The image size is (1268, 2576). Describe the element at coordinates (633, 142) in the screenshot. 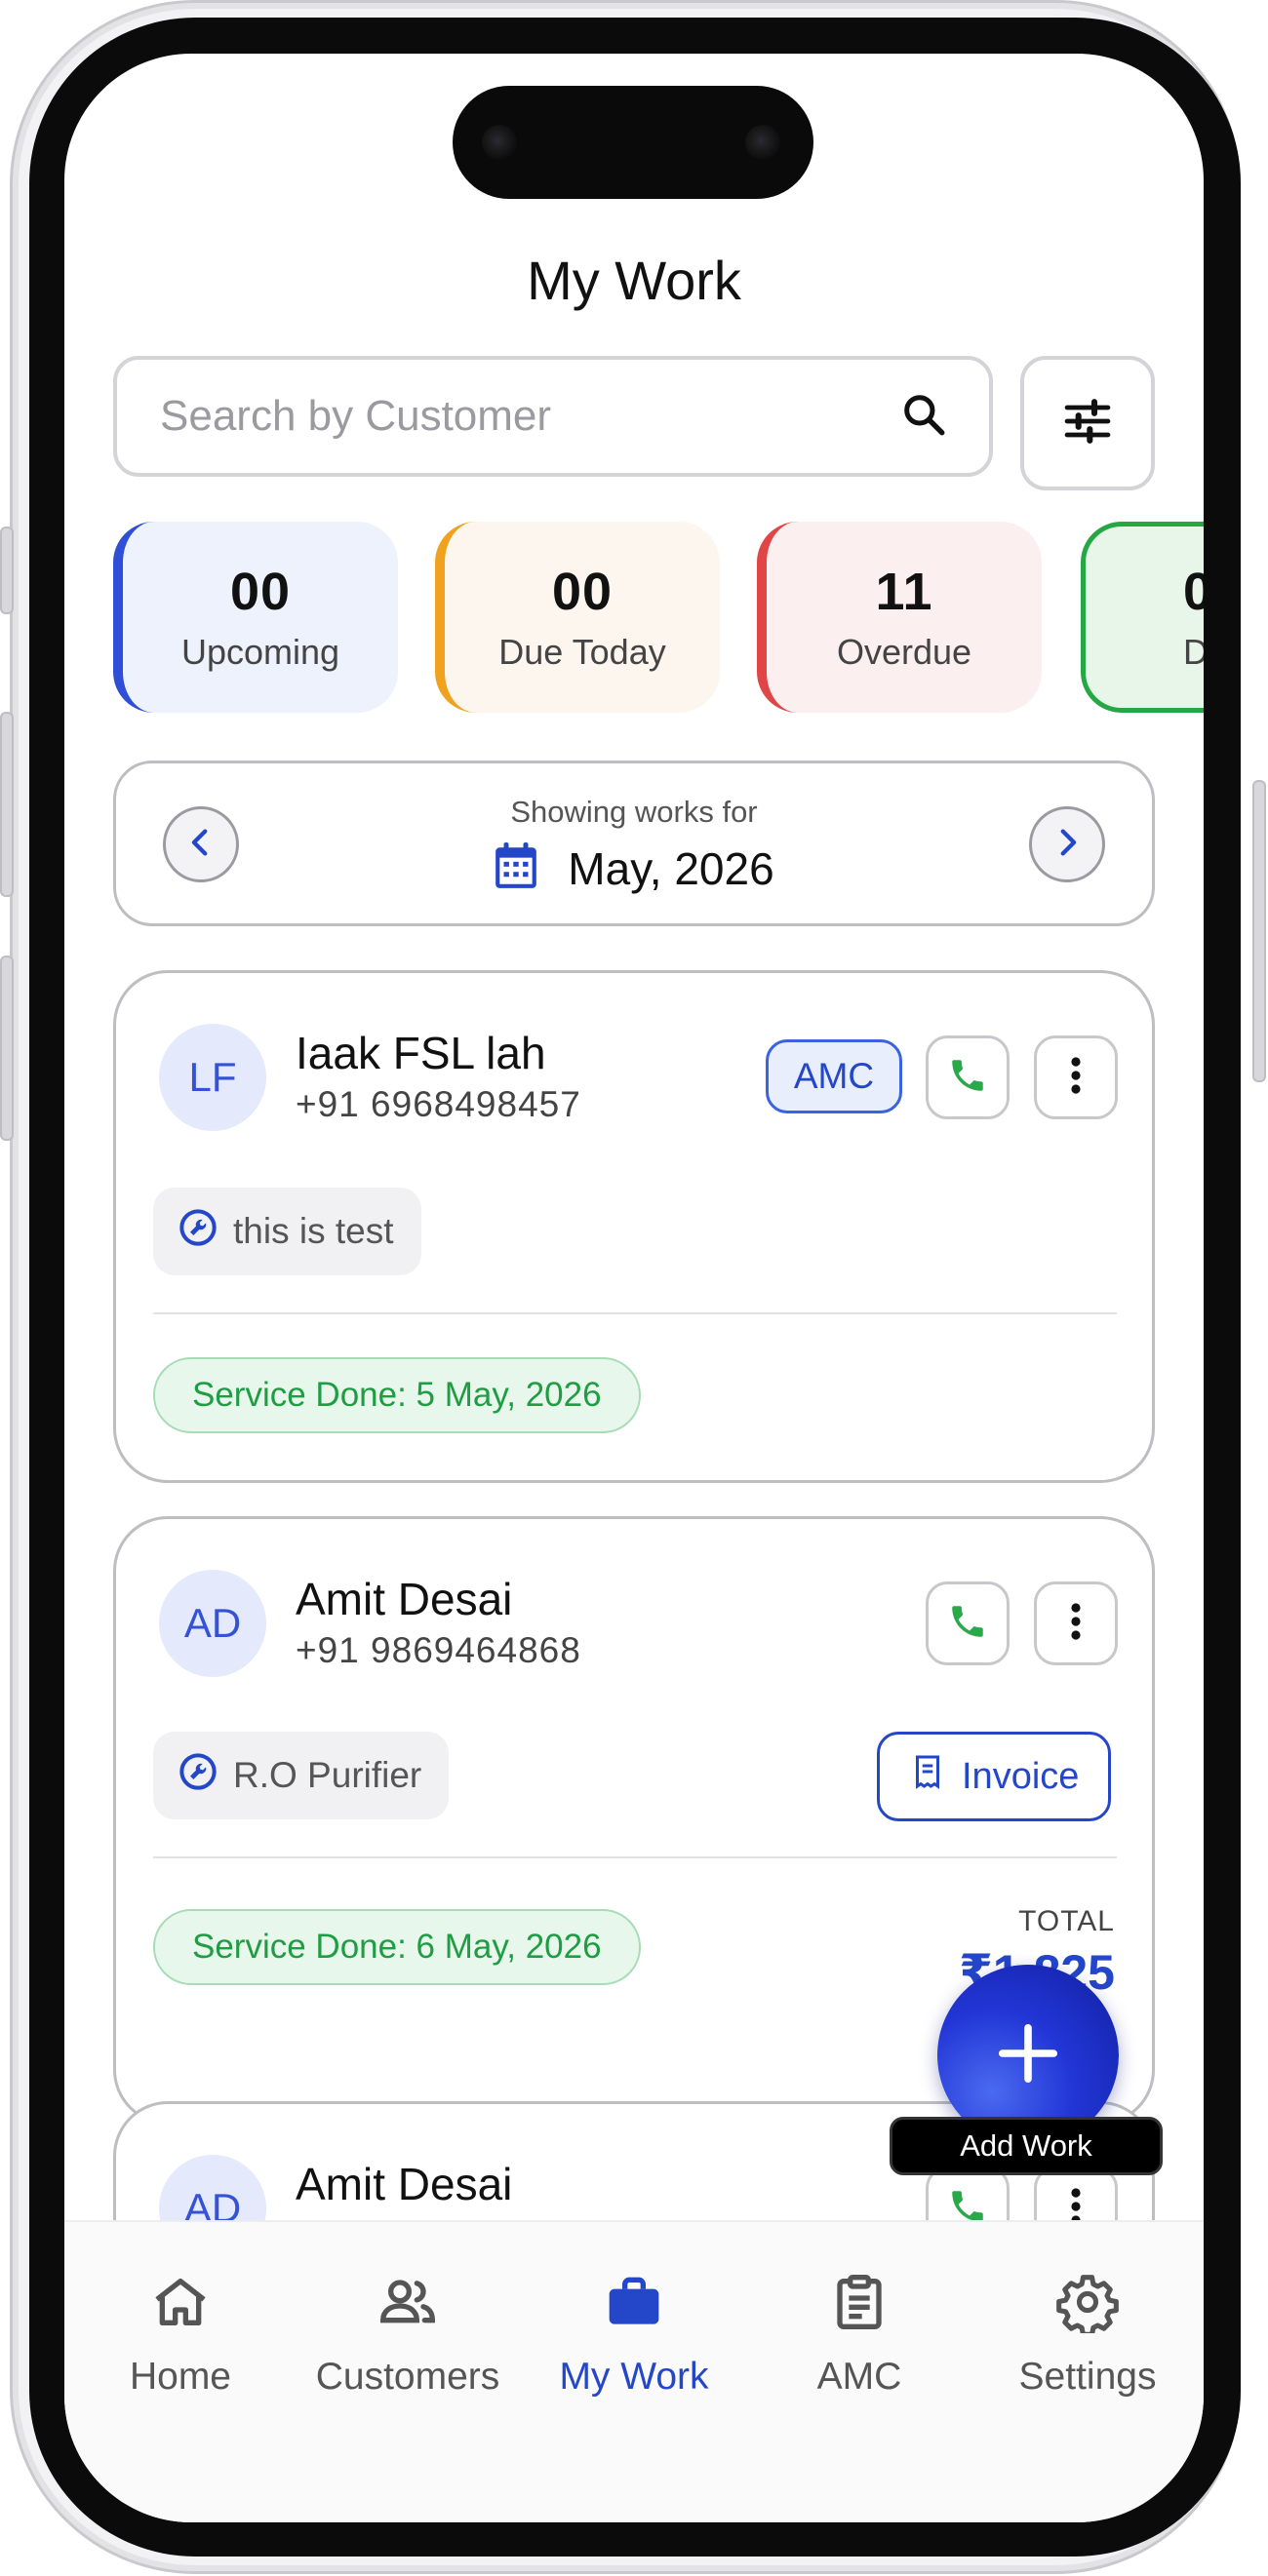

I see `dynamic-island` at that location.